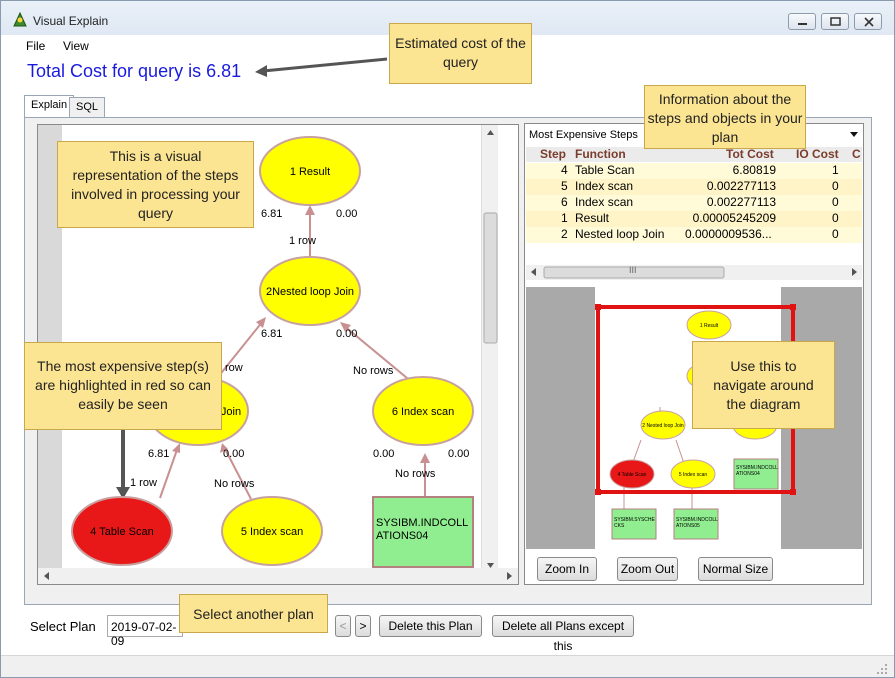 This screenshot has height=678, width=895. Describe the element at coordinates (754, 170) in the screenshot. I see `cell-tot-cost: 6.80819` at that location.